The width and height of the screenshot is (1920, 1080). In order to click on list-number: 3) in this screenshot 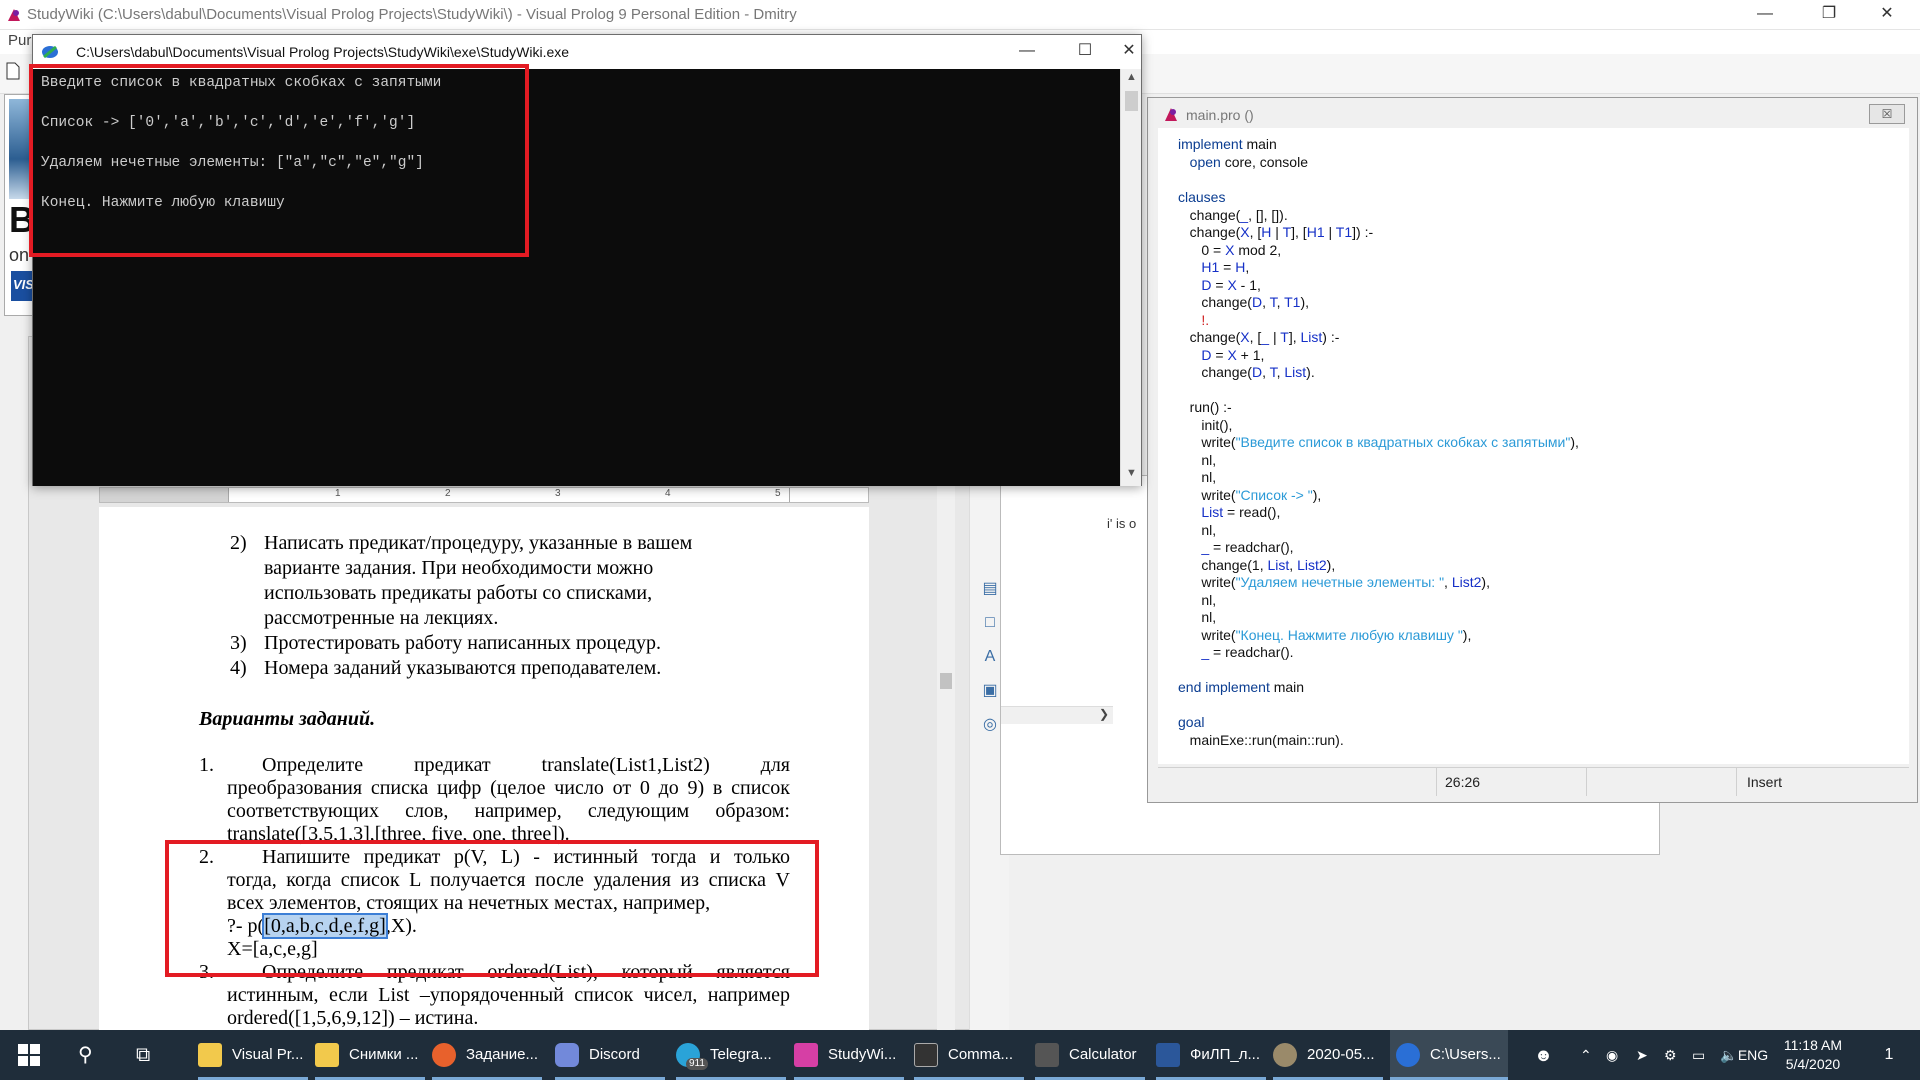, I will do `click(238, 643)`.